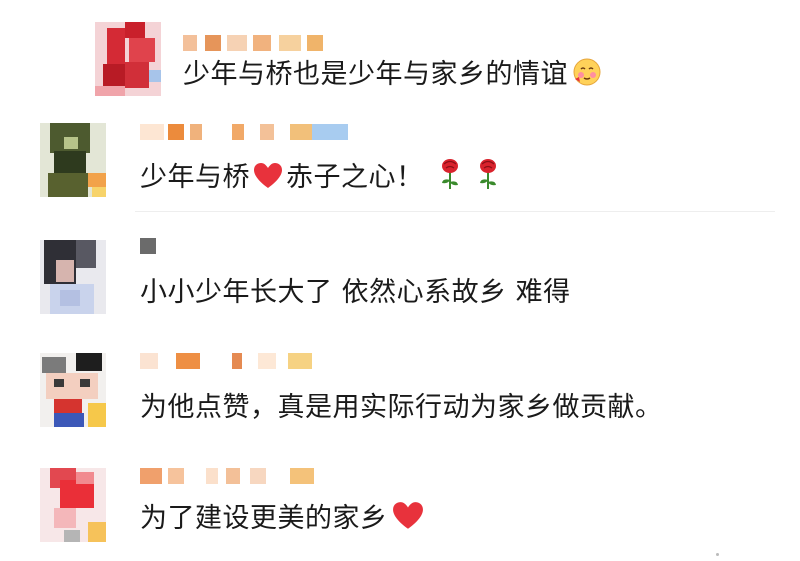  I want to click on comment-text-content: 少年与桥也是少年与家乡的情谊, so click(375, 74).